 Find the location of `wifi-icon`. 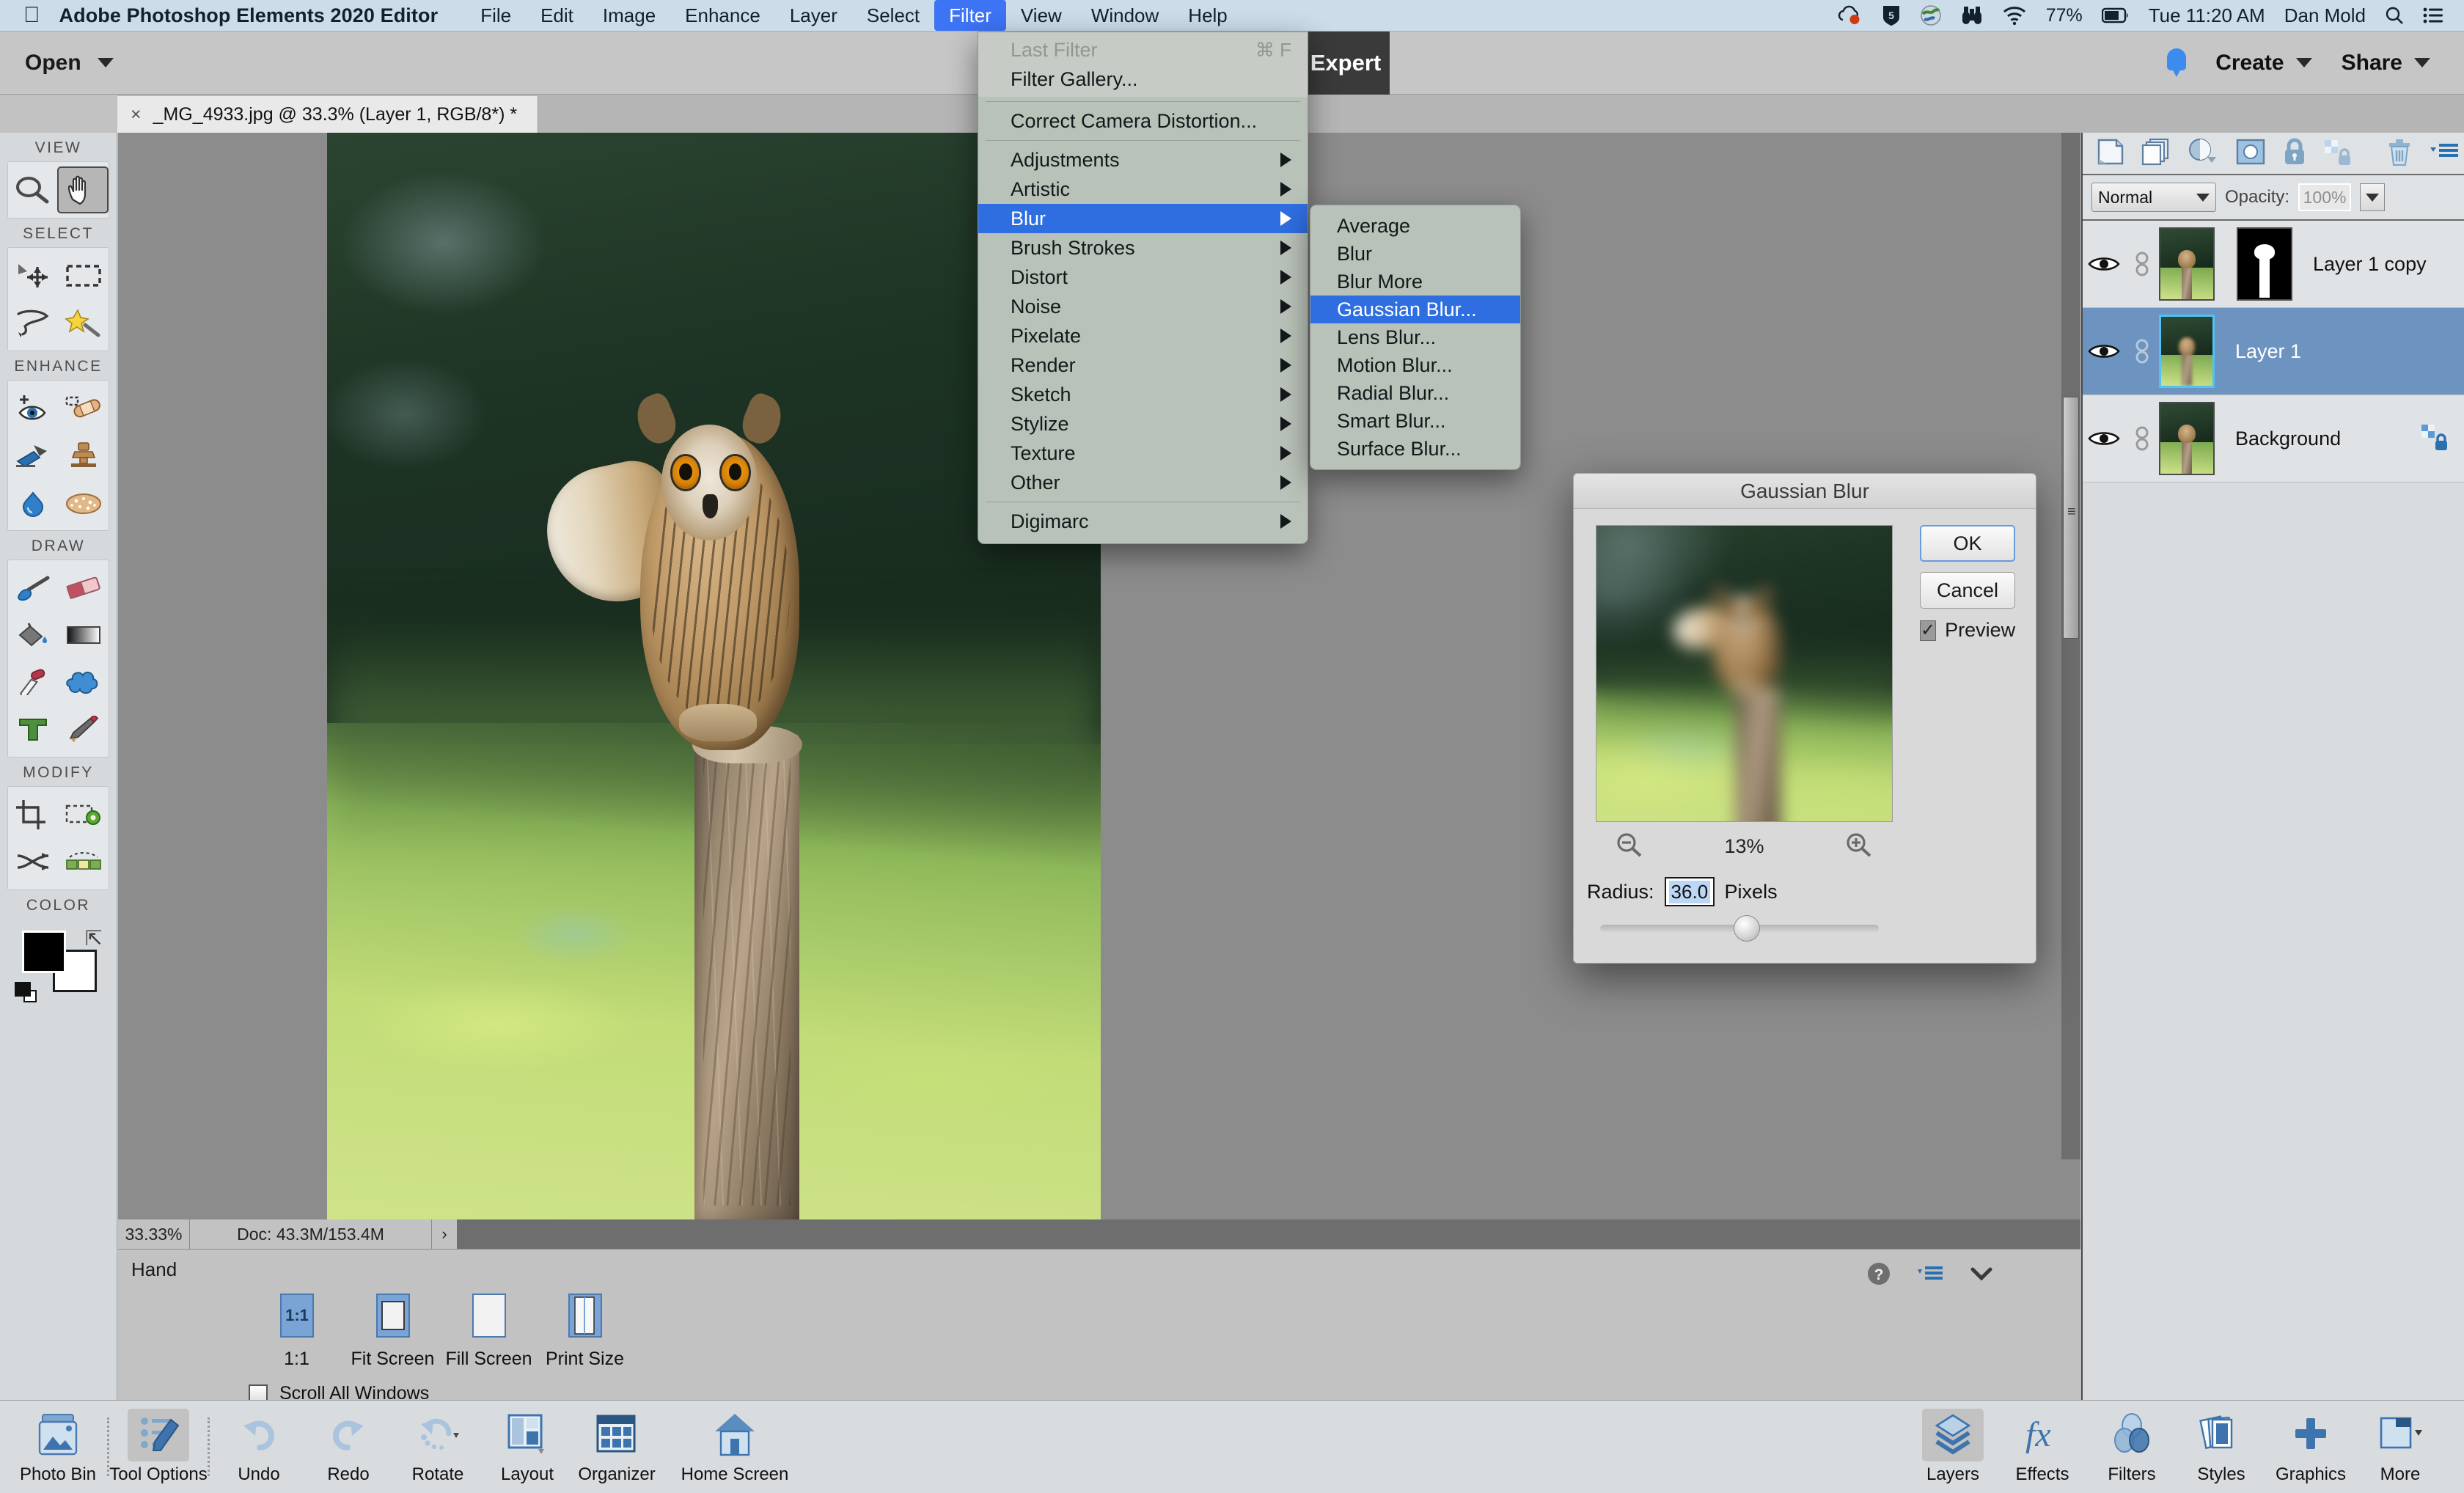

wifi-icon is located at coordinates (2014, 15).